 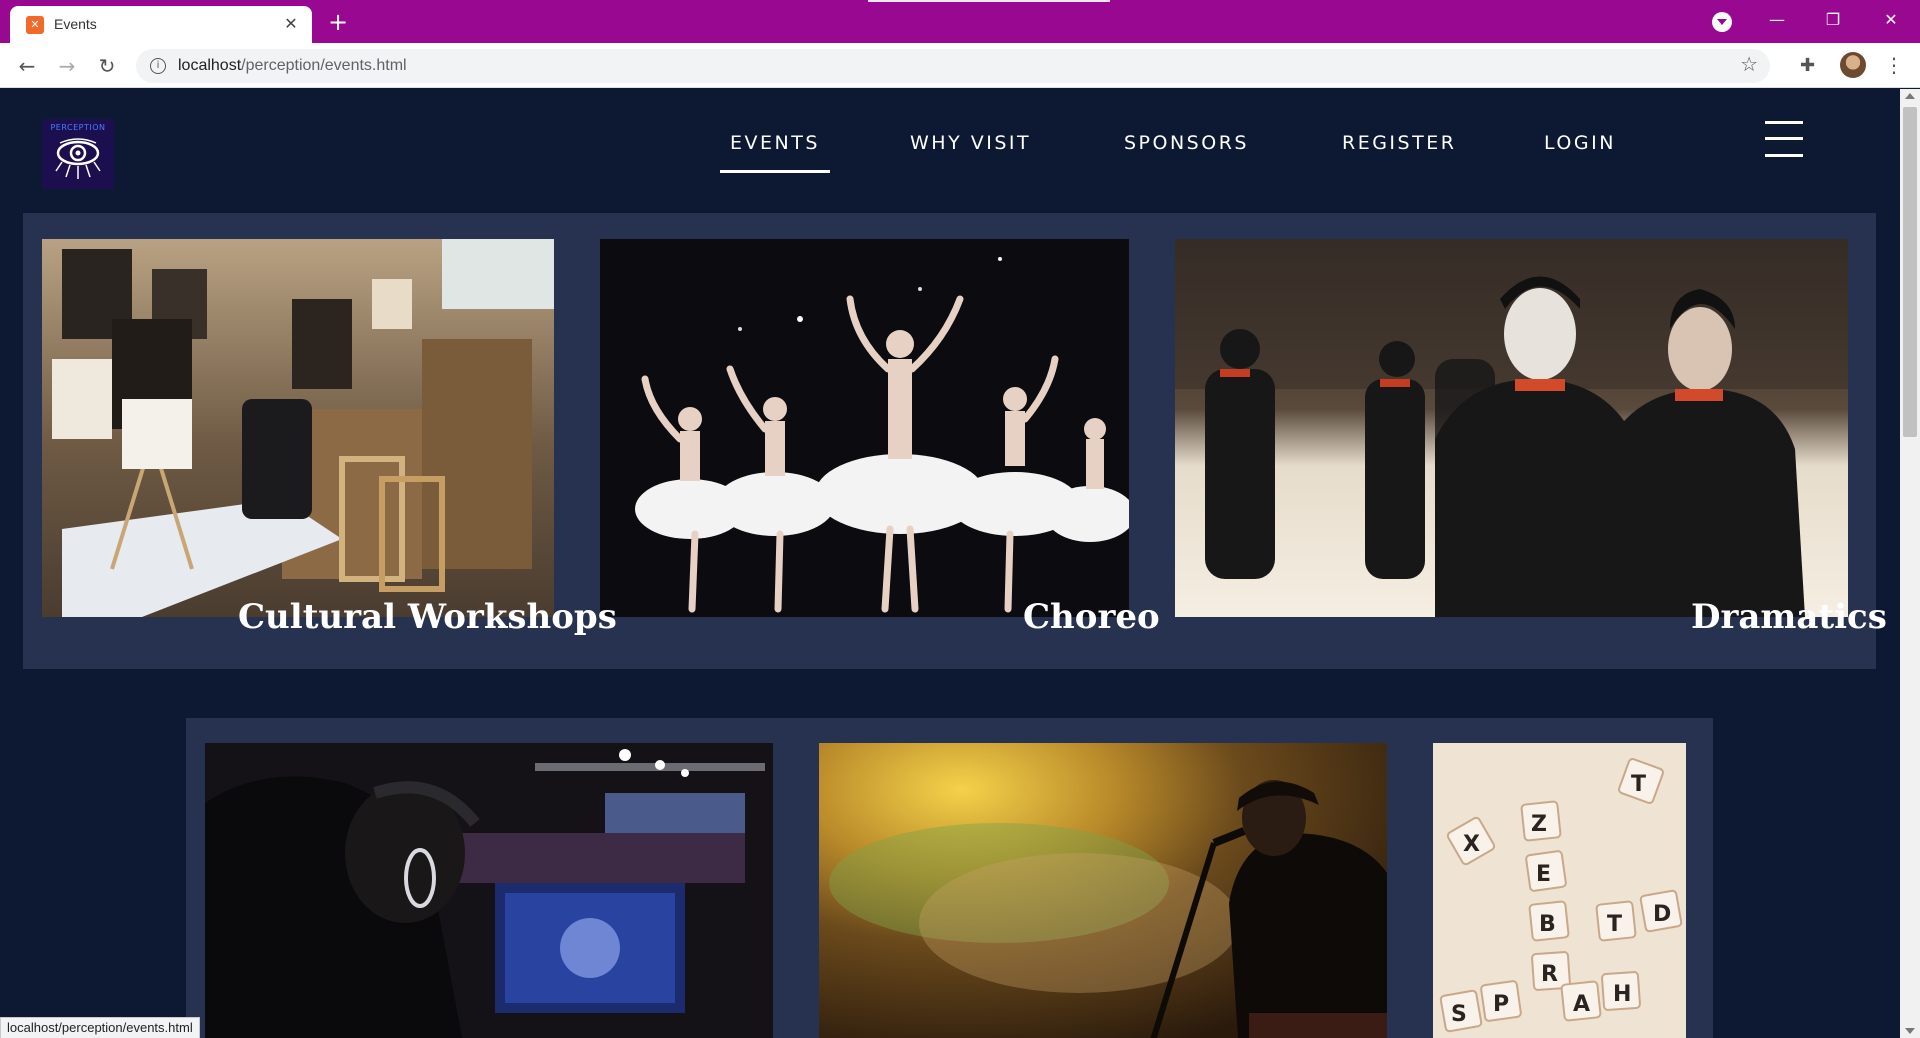 What do you see at coordinates (1807, 65) in the screenshot?
I see `extensions-icon: ✚` at bounding box center [1807, 65].